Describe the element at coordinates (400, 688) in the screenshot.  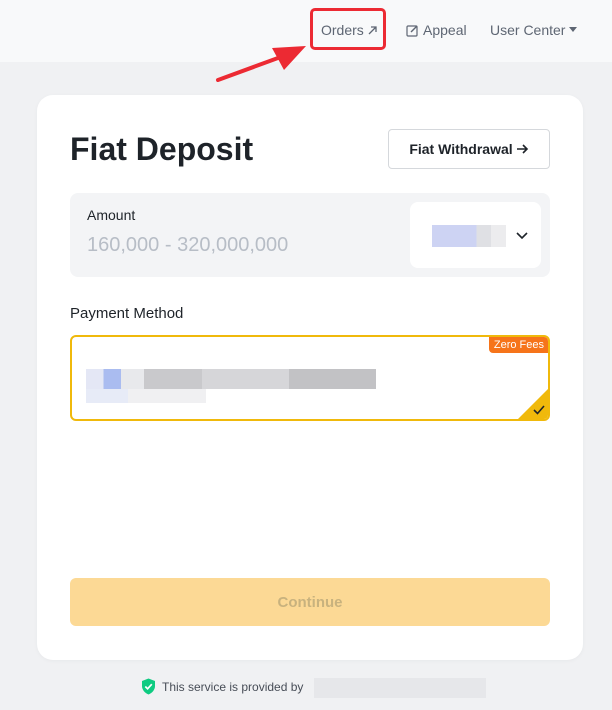
I see `provider-name-redacted` at that location.